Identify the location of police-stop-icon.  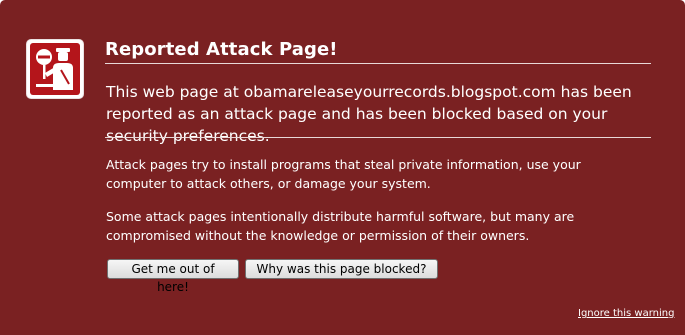
(55, 69).